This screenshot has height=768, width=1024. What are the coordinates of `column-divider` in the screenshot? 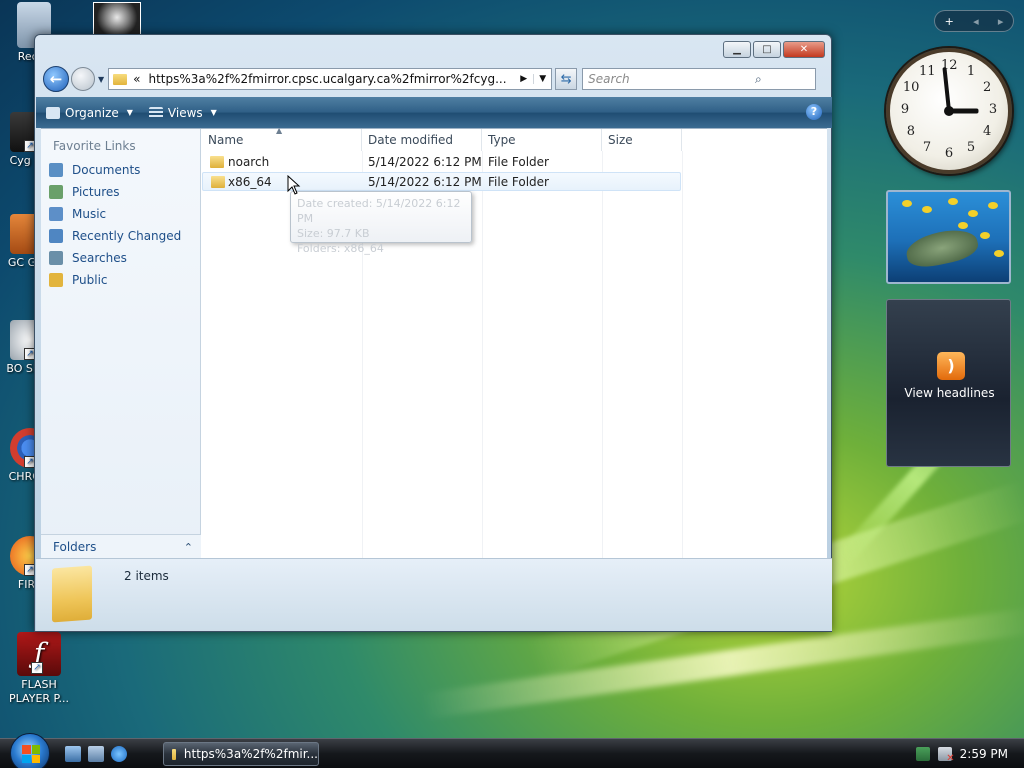 It's located at (602, 355).